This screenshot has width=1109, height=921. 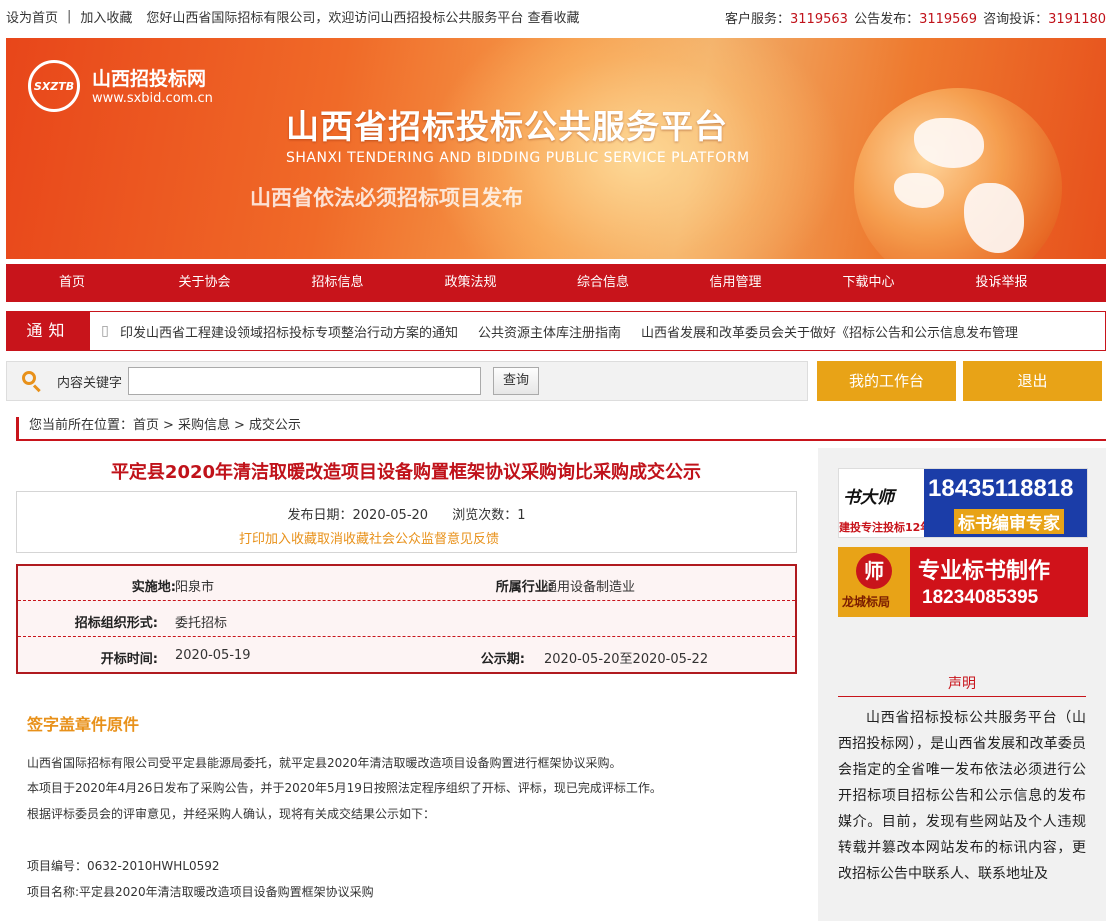 I want to click on search-icon, so click(x=32, y=381).